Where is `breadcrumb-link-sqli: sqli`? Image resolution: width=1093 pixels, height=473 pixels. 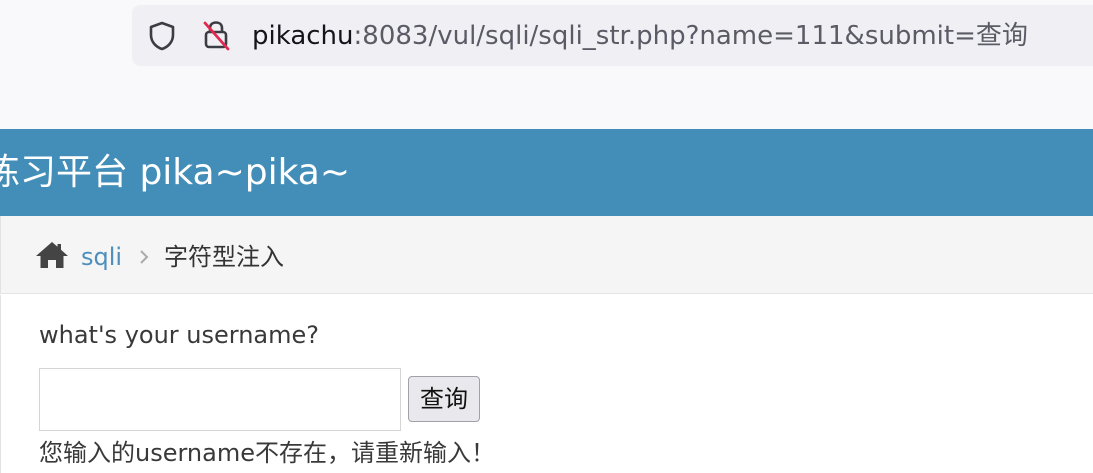
breadcrumb-link-sqli: sqli is located at coordinates (101, 257).